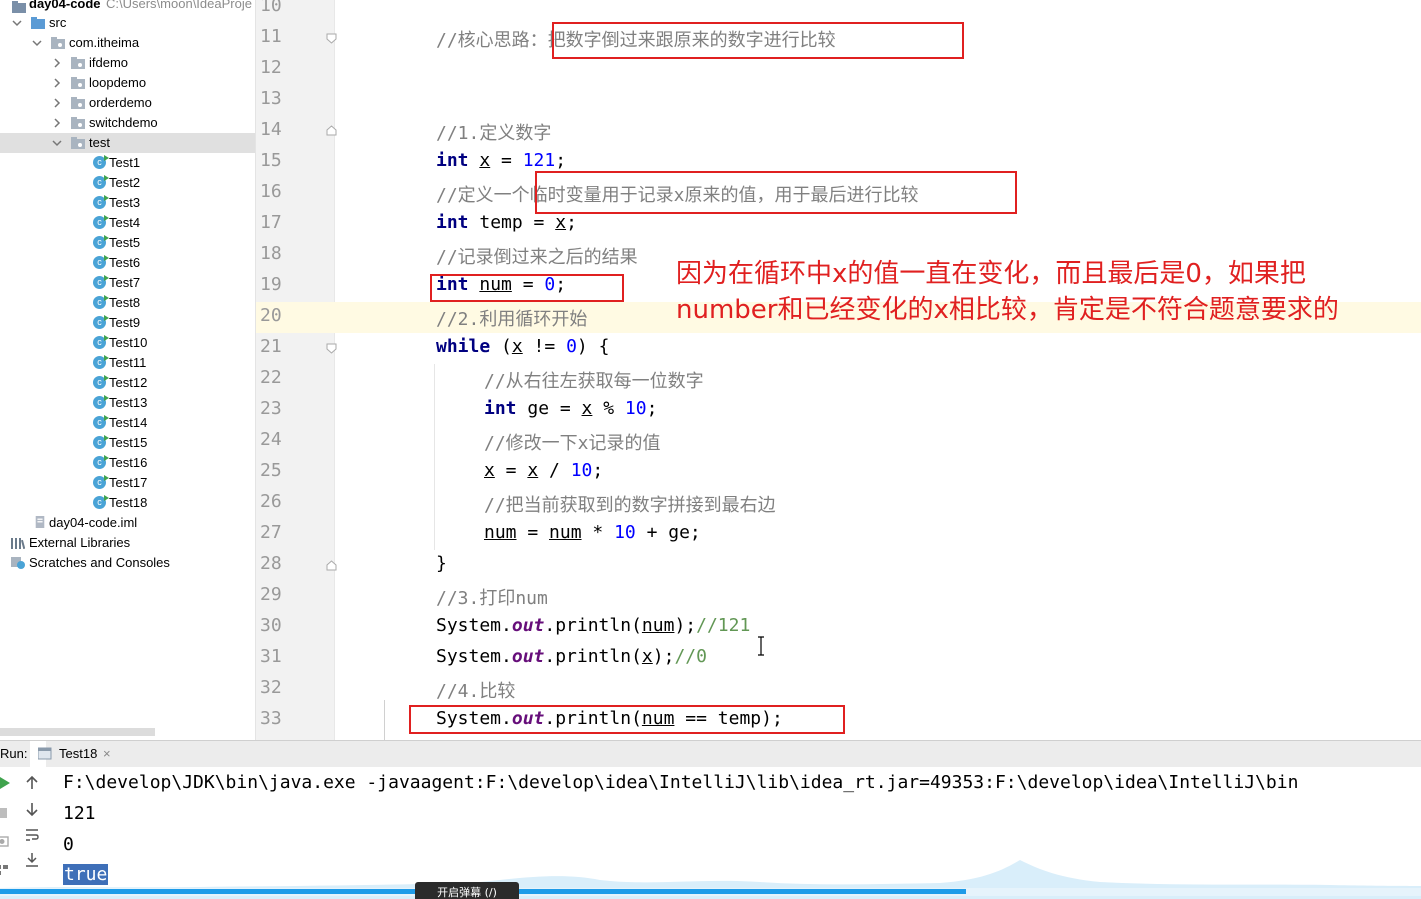 The image size is (1421, 899). Describe the element at coordinates (652, 408) in the screenshot. I see `code-text: ;` at that location.